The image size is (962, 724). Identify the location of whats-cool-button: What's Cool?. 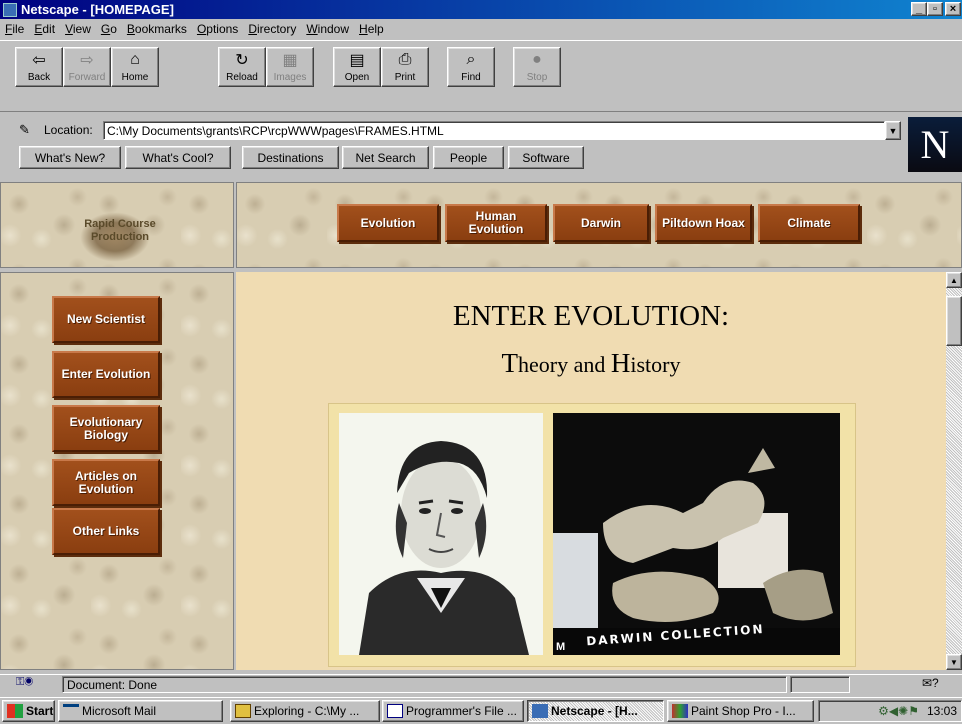
(178, 157).